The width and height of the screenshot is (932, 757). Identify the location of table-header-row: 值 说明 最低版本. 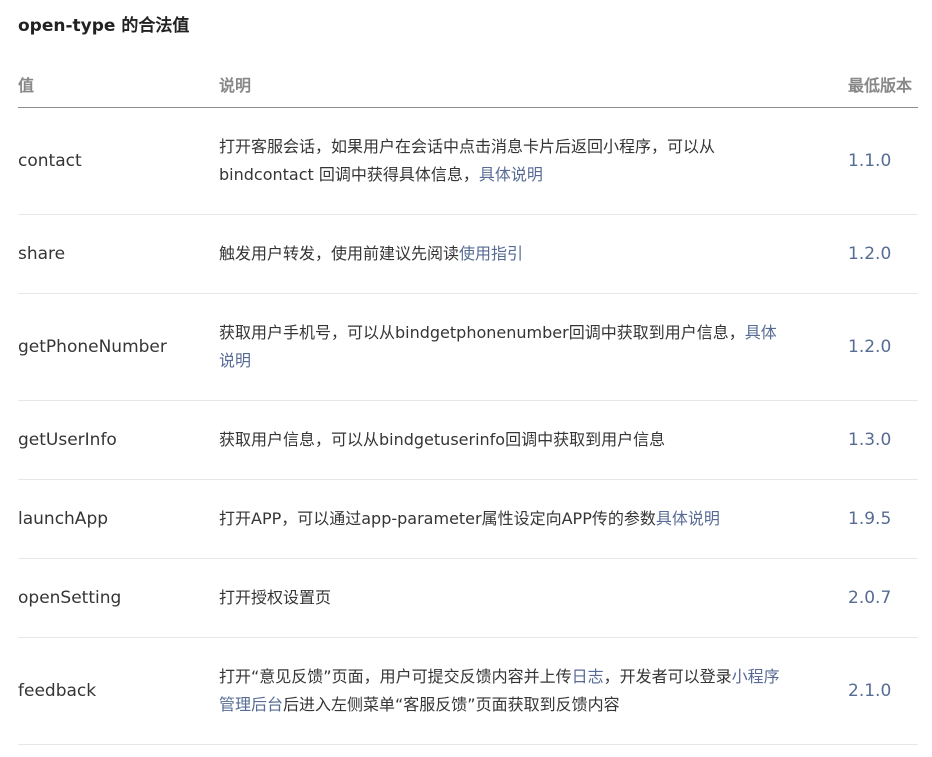
(468, 84).